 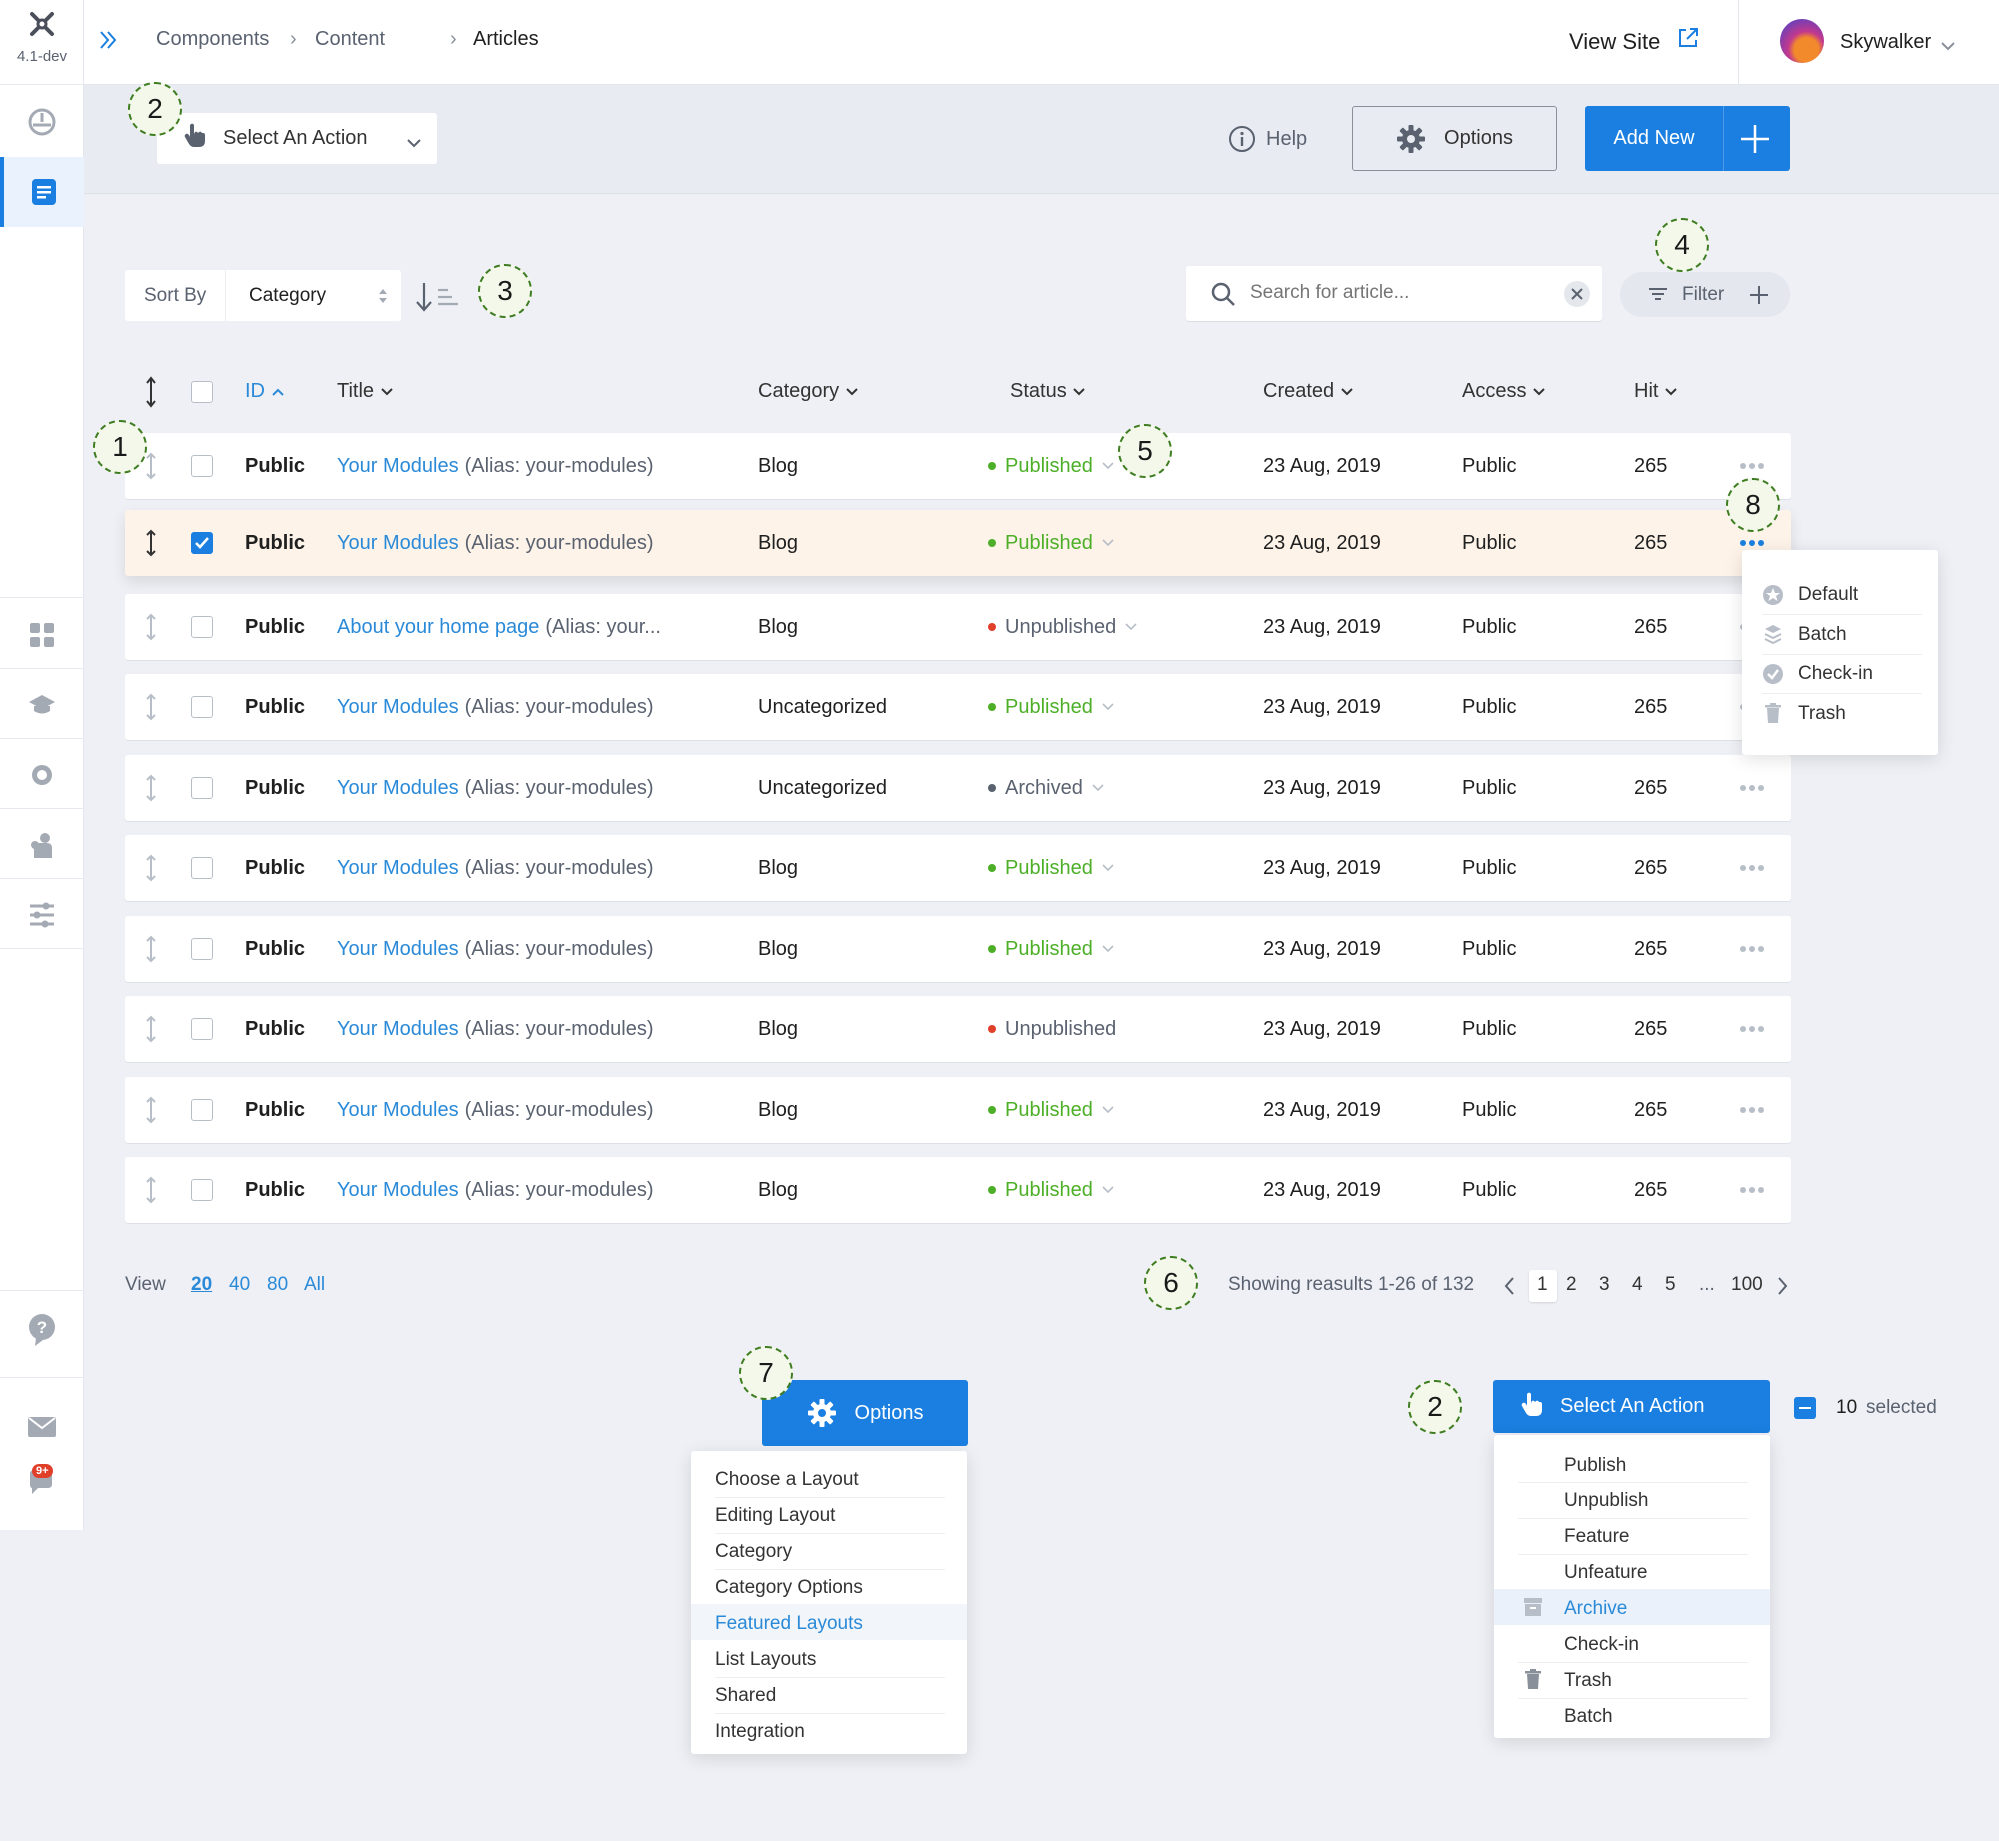 What do you see at coordinates (1588, 1717) in the screenshot?
I see `action-item-batch: Batch` at bounding box center [1588, 1717].